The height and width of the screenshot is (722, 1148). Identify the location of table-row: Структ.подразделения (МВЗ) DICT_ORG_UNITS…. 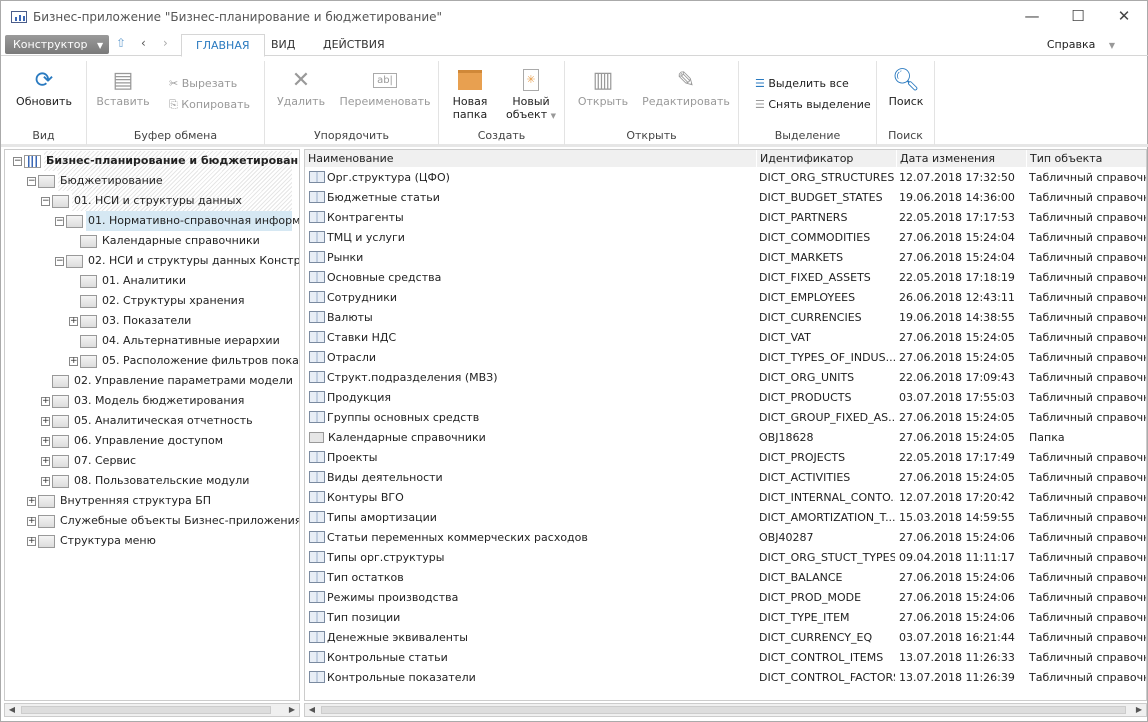
(725, 378).